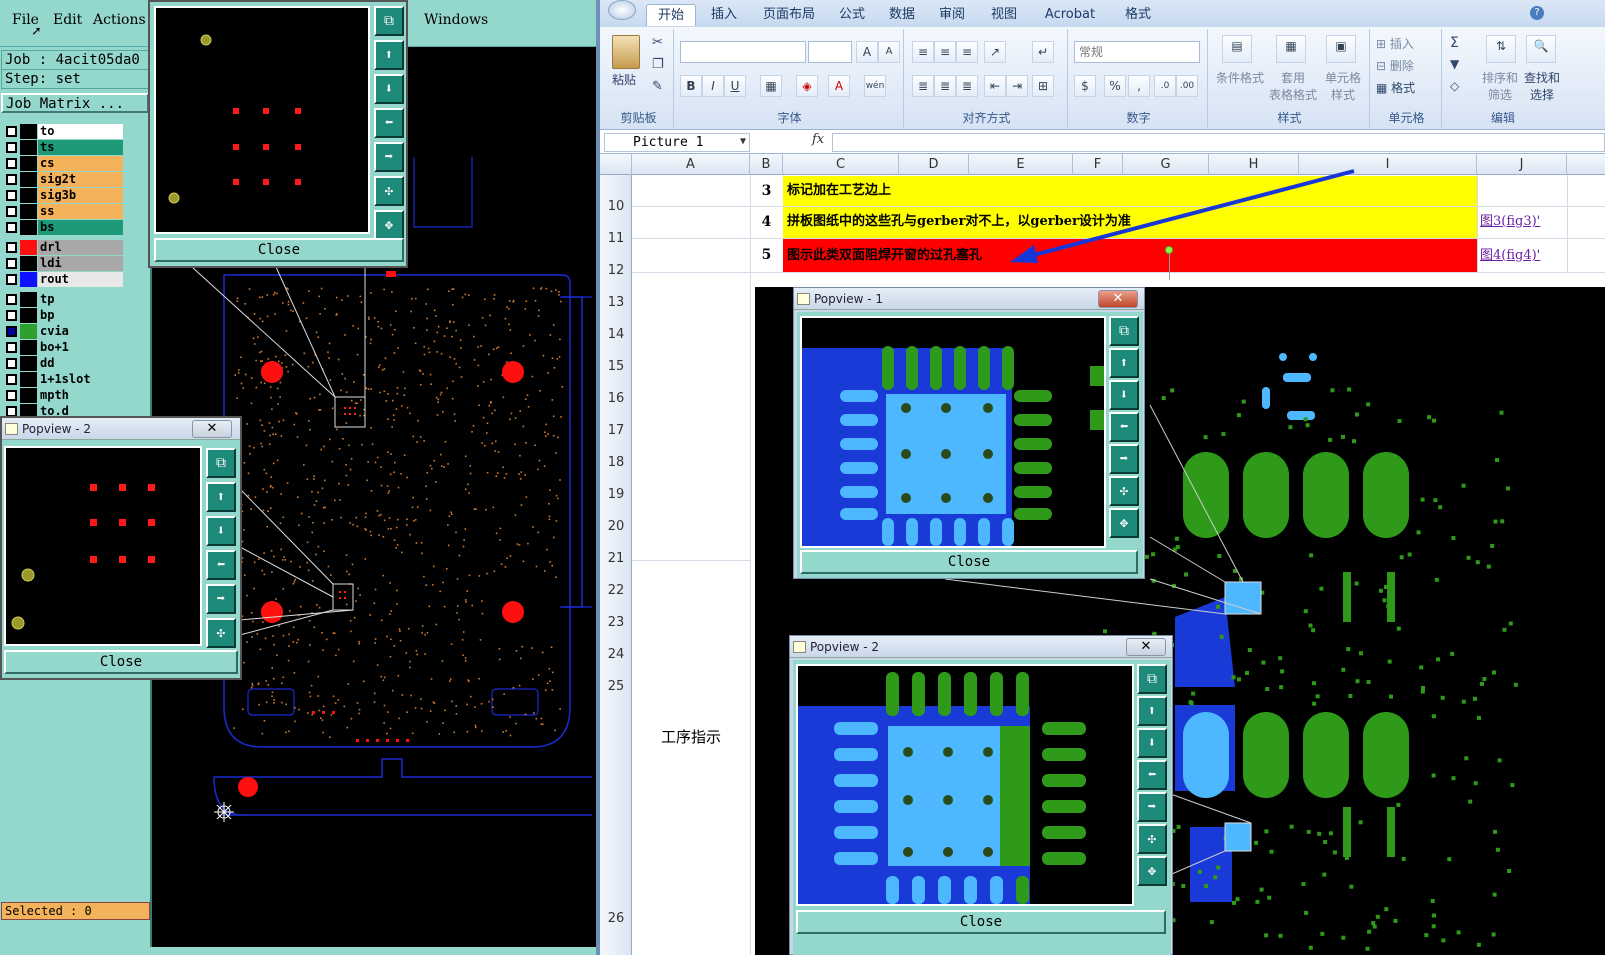 The width and height of the screenshot is (1605, 955). What do you see at coordinates (63, 163) in the screenshot?
I see `layer-row: cs` at bounding box center [63, 163].